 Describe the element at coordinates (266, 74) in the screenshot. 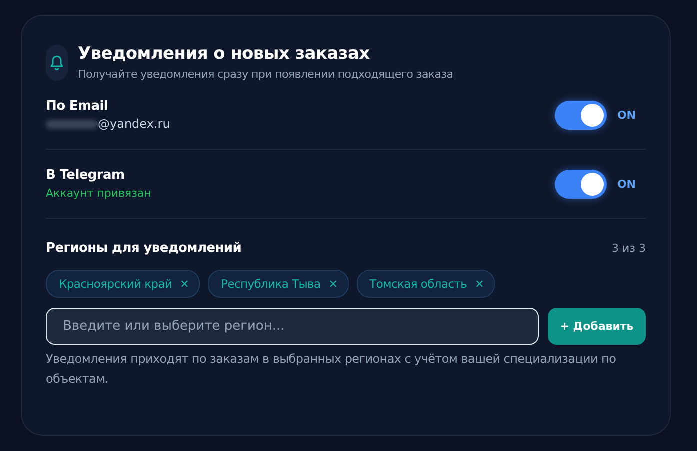

I see `card-subtitle: Получайте уведомления сразу при появлении подходящего заказа` at that location.